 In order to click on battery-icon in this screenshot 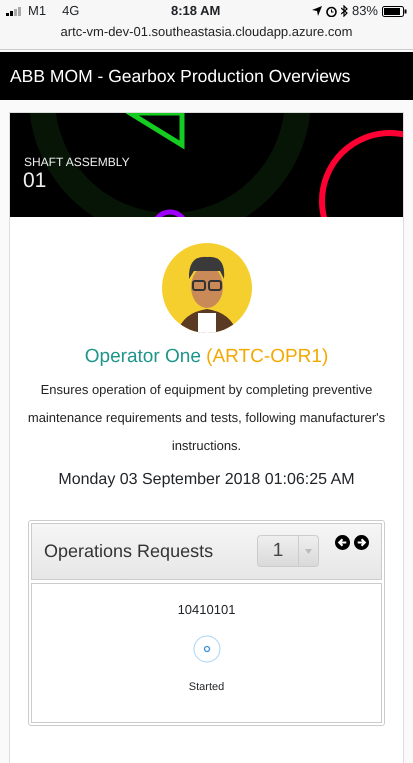, I will do `click(394, 11)`.